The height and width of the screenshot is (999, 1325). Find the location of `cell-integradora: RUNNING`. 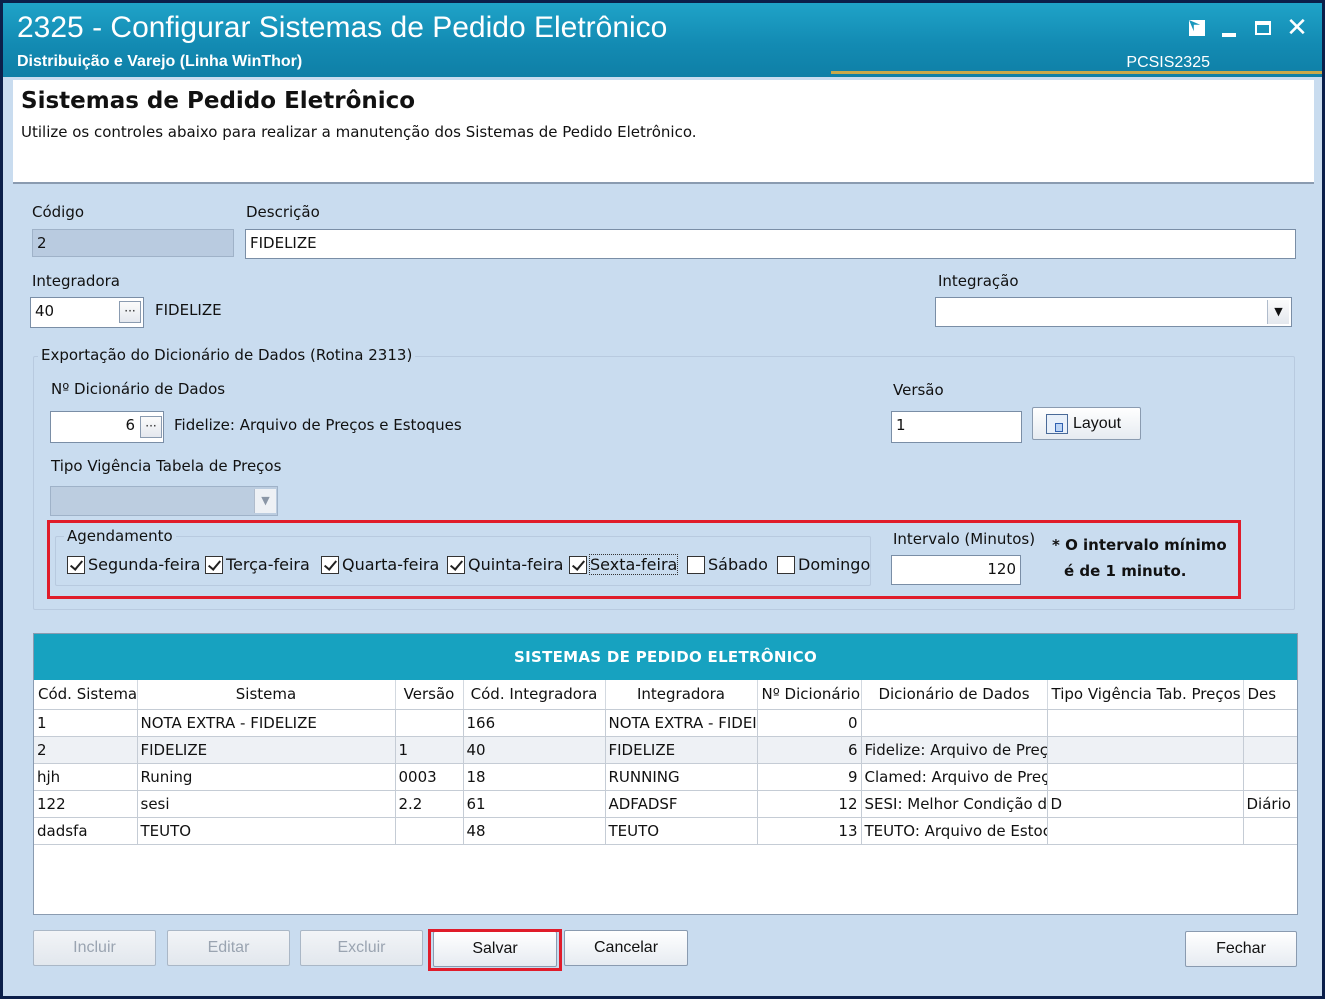

cell-integradora: RUNNING is located at coordinates (681, 777).